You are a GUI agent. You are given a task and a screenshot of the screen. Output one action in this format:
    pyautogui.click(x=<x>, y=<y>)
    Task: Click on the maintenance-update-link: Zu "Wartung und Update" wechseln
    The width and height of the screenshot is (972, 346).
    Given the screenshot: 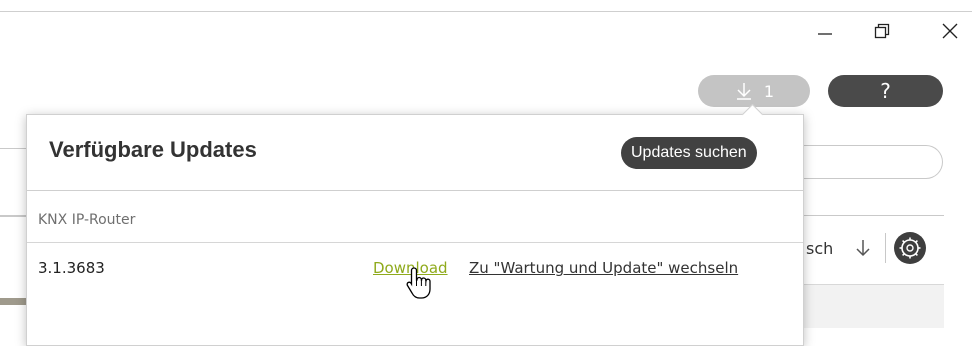 What is the action you would take?
    pyautogui.click(x=603, y=268)
    